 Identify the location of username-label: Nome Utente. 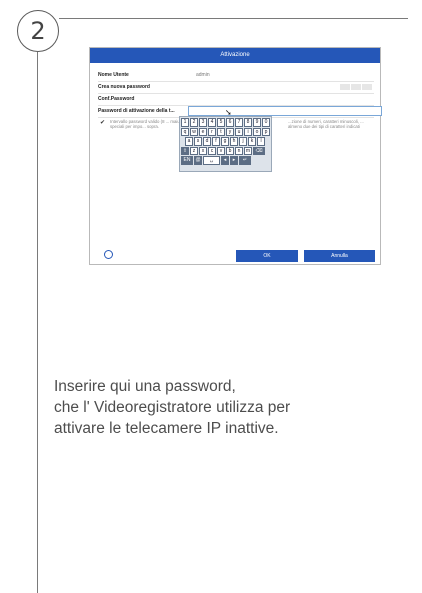
(113, 75).